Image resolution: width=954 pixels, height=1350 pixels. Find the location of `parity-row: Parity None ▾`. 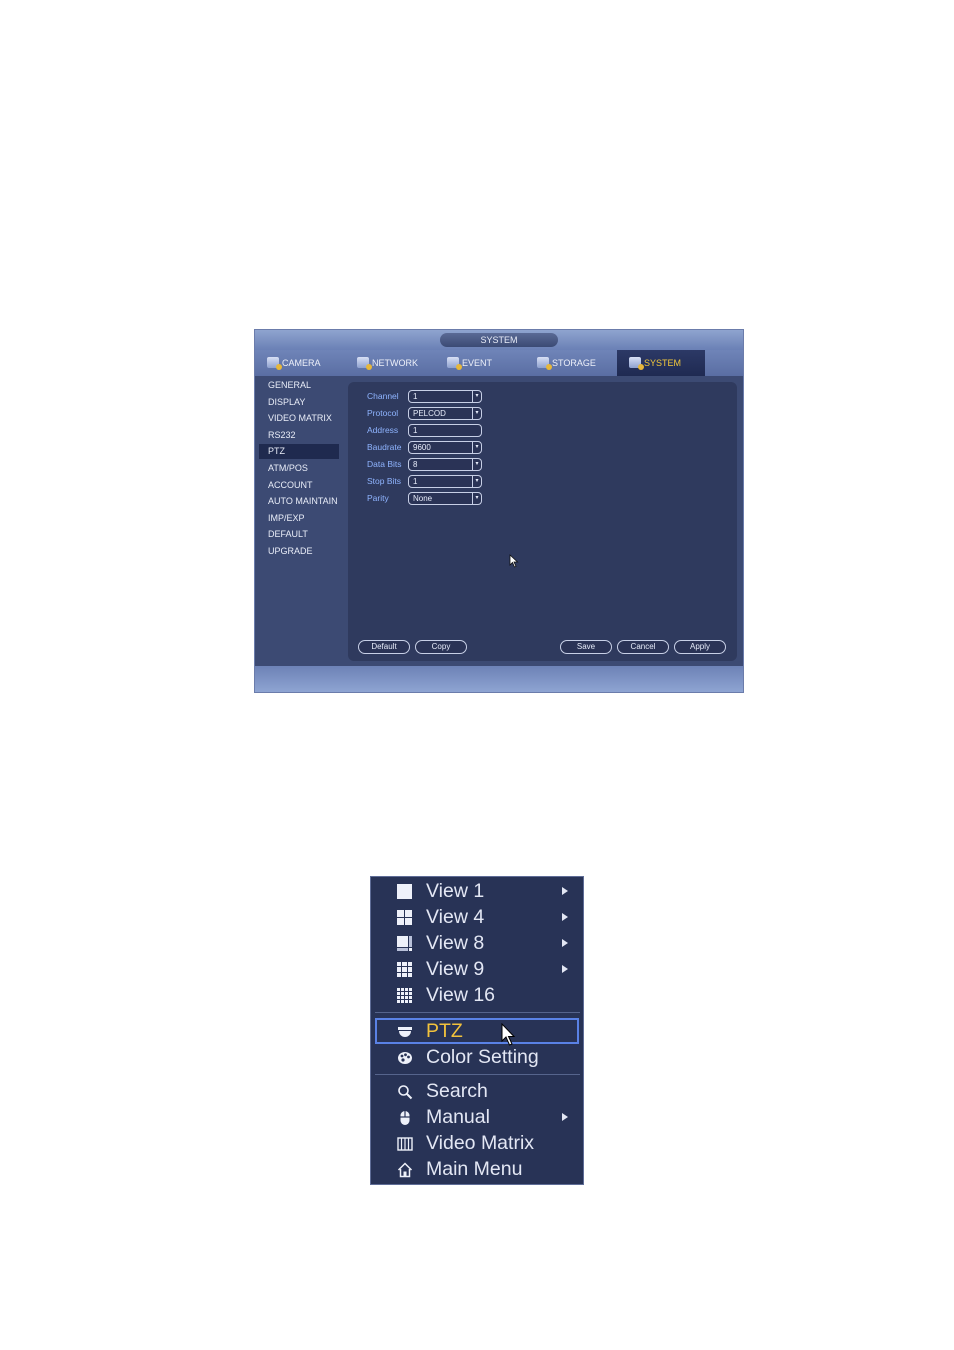

parity-row: Parity None ▾ is located at coordinates (448, 498).